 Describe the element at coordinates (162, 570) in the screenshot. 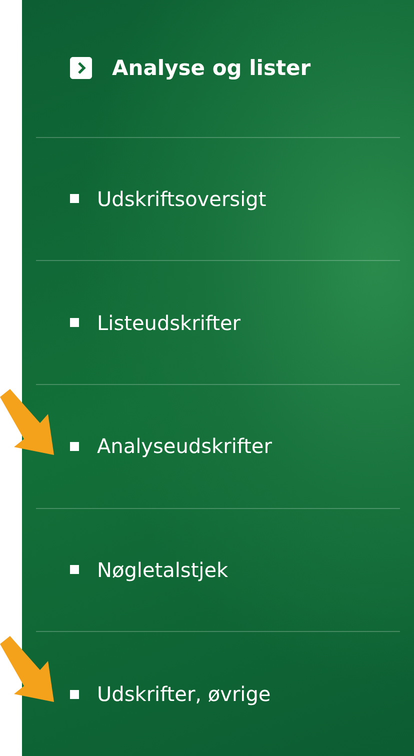

I see `menu-item: Nøgletalstjek` at that location.